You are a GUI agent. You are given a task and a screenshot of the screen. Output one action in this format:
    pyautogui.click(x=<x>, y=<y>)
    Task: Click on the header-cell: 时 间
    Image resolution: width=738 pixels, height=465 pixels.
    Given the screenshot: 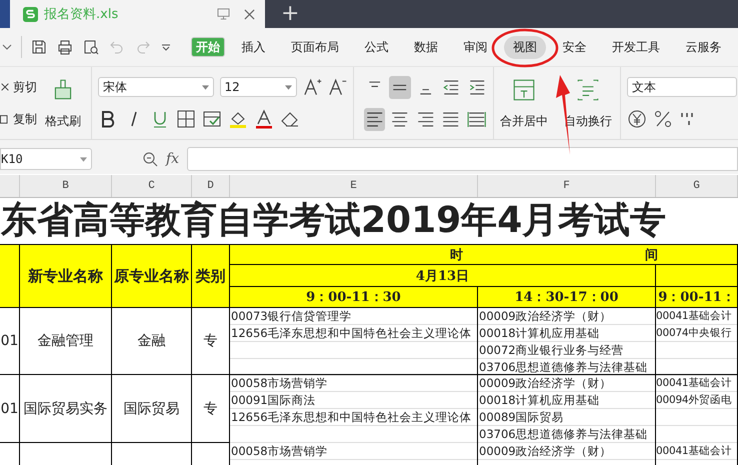 What is the action you would take?
    pyautogui.click(x=484, y=255)
    